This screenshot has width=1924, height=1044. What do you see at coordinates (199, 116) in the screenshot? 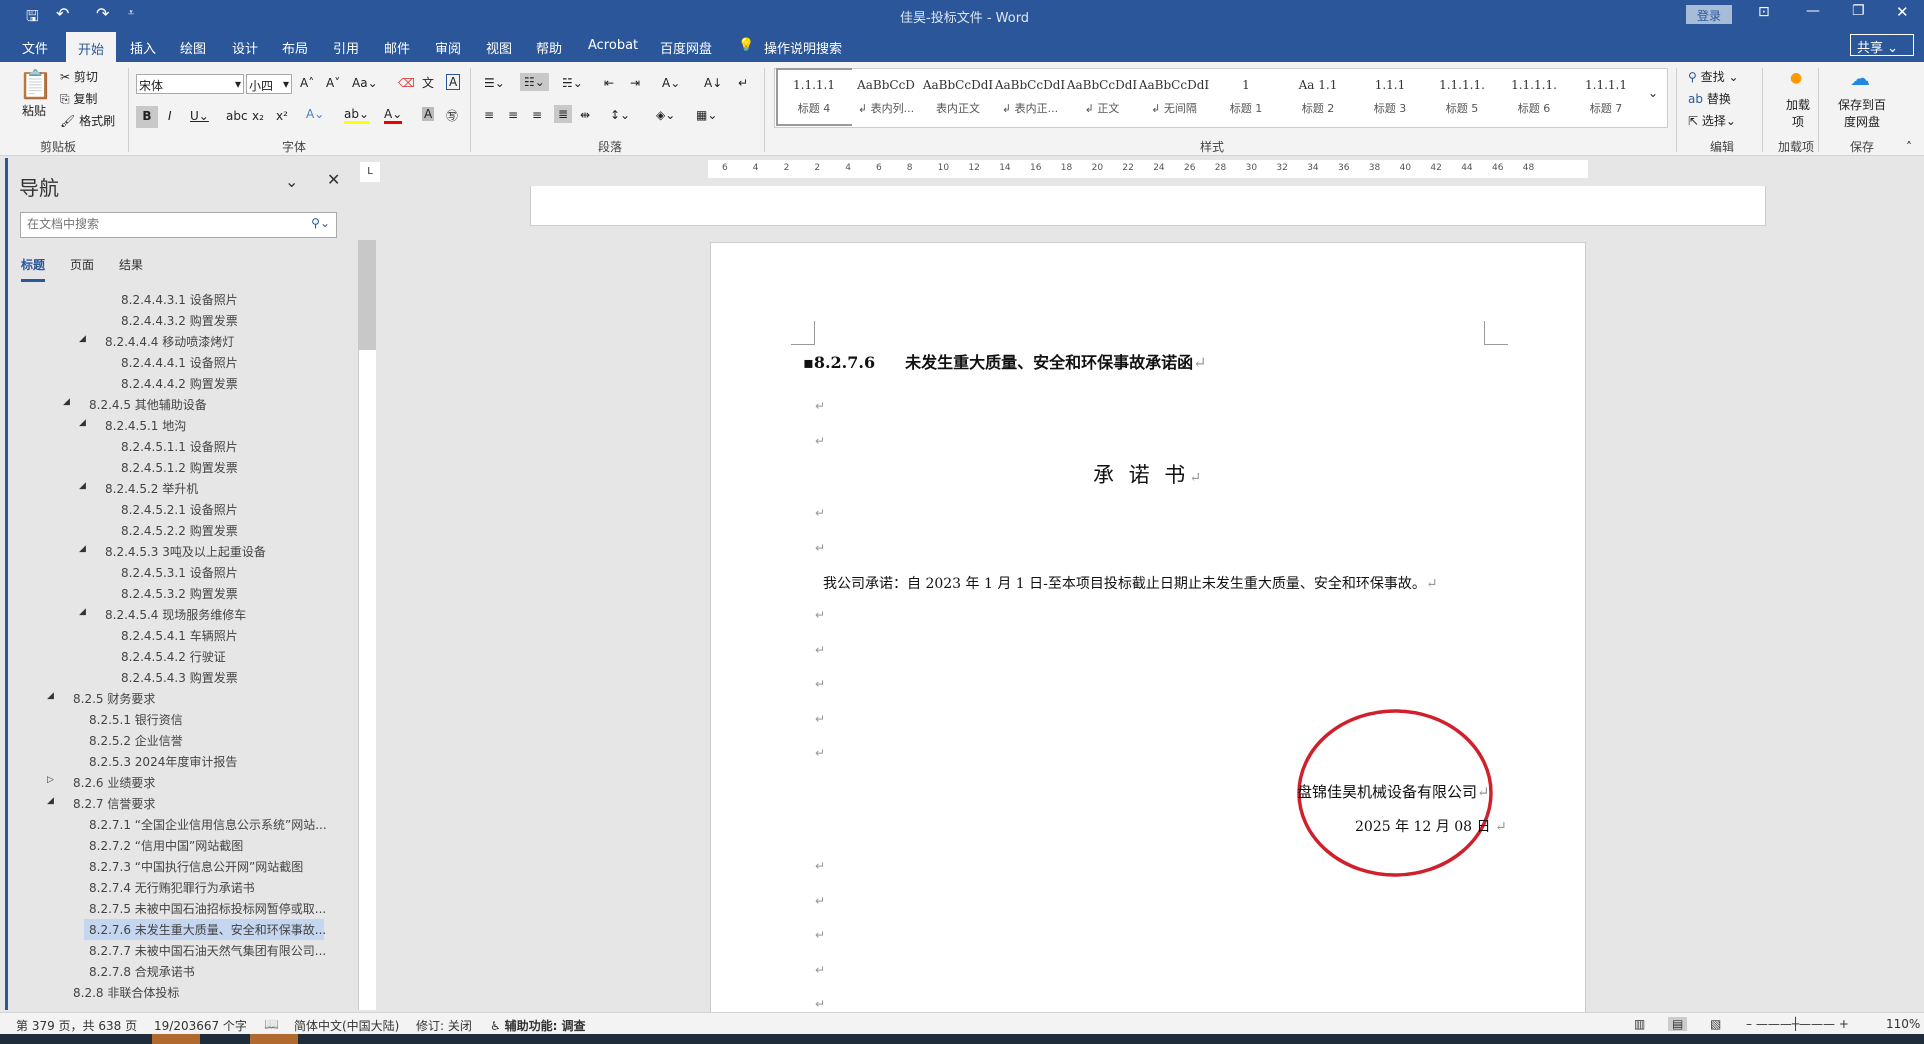
I see `underline-button: U⌄` at bounding box center [199, 116].